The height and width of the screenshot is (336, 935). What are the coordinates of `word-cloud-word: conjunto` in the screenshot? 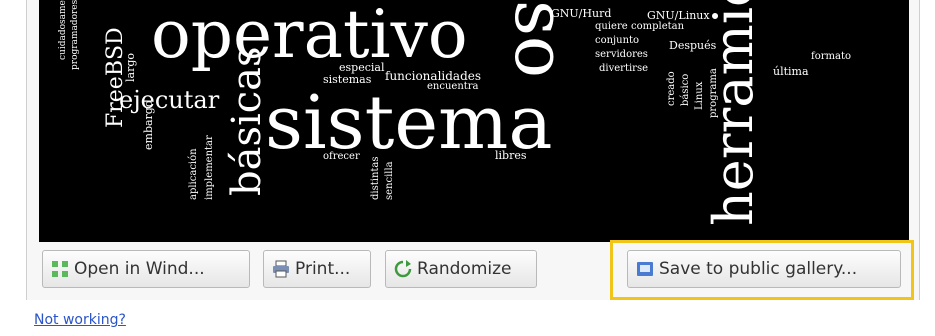 It's located at (617, 40).